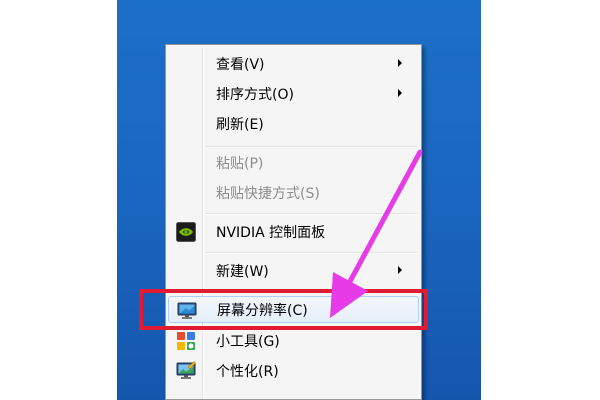 The image size is (600, 400). What do you see at coordinates (271, 232) in the screenshot?
I see `menu-item-label: NVIDIA 控制面板` at bounding box center [271, 232].